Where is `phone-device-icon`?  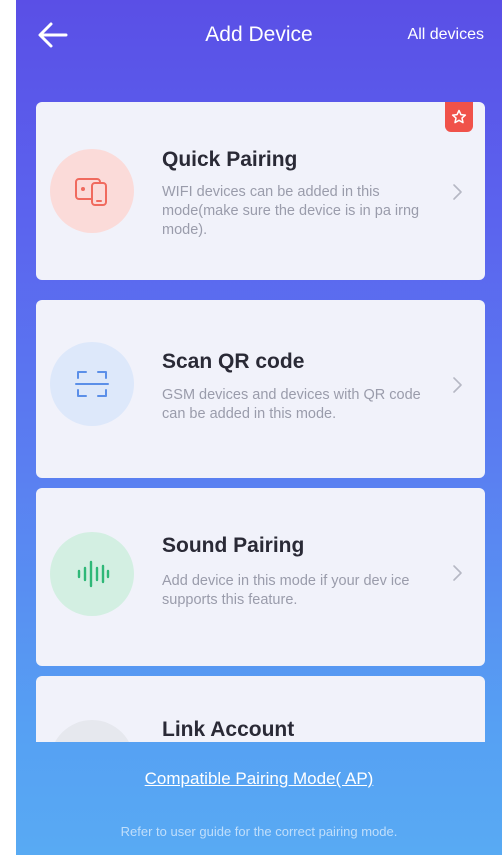
phone-device-icon is located at coordinates (91, 192).